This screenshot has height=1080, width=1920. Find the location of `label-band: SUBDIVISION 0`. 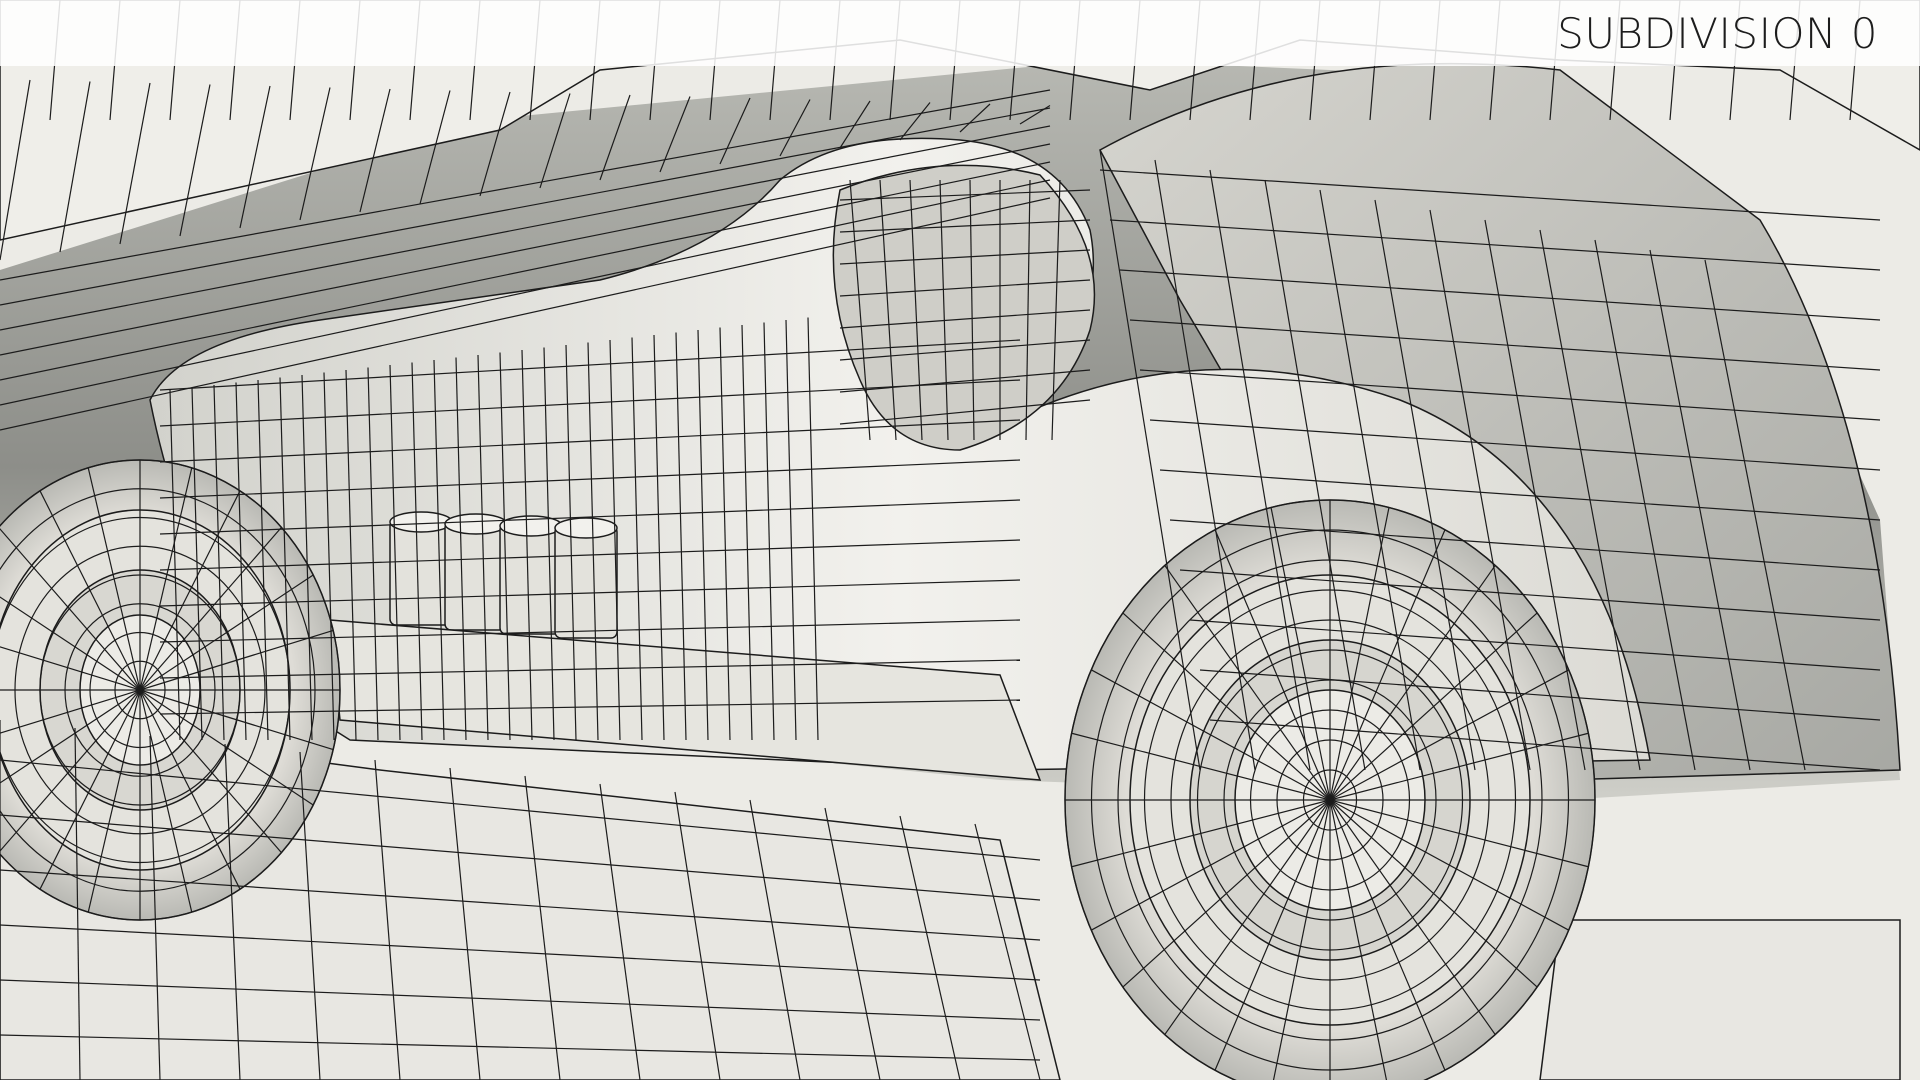

label-band: SUBDIVISION 0 is located at coordinates (960, 33).